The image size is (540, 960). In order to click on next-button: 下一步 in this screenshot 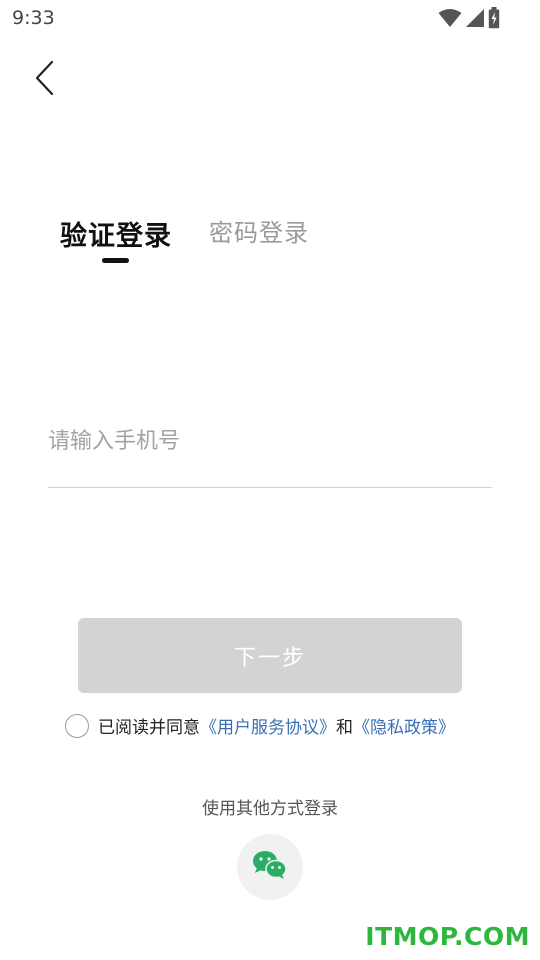, I will do `click(270, 655)`.